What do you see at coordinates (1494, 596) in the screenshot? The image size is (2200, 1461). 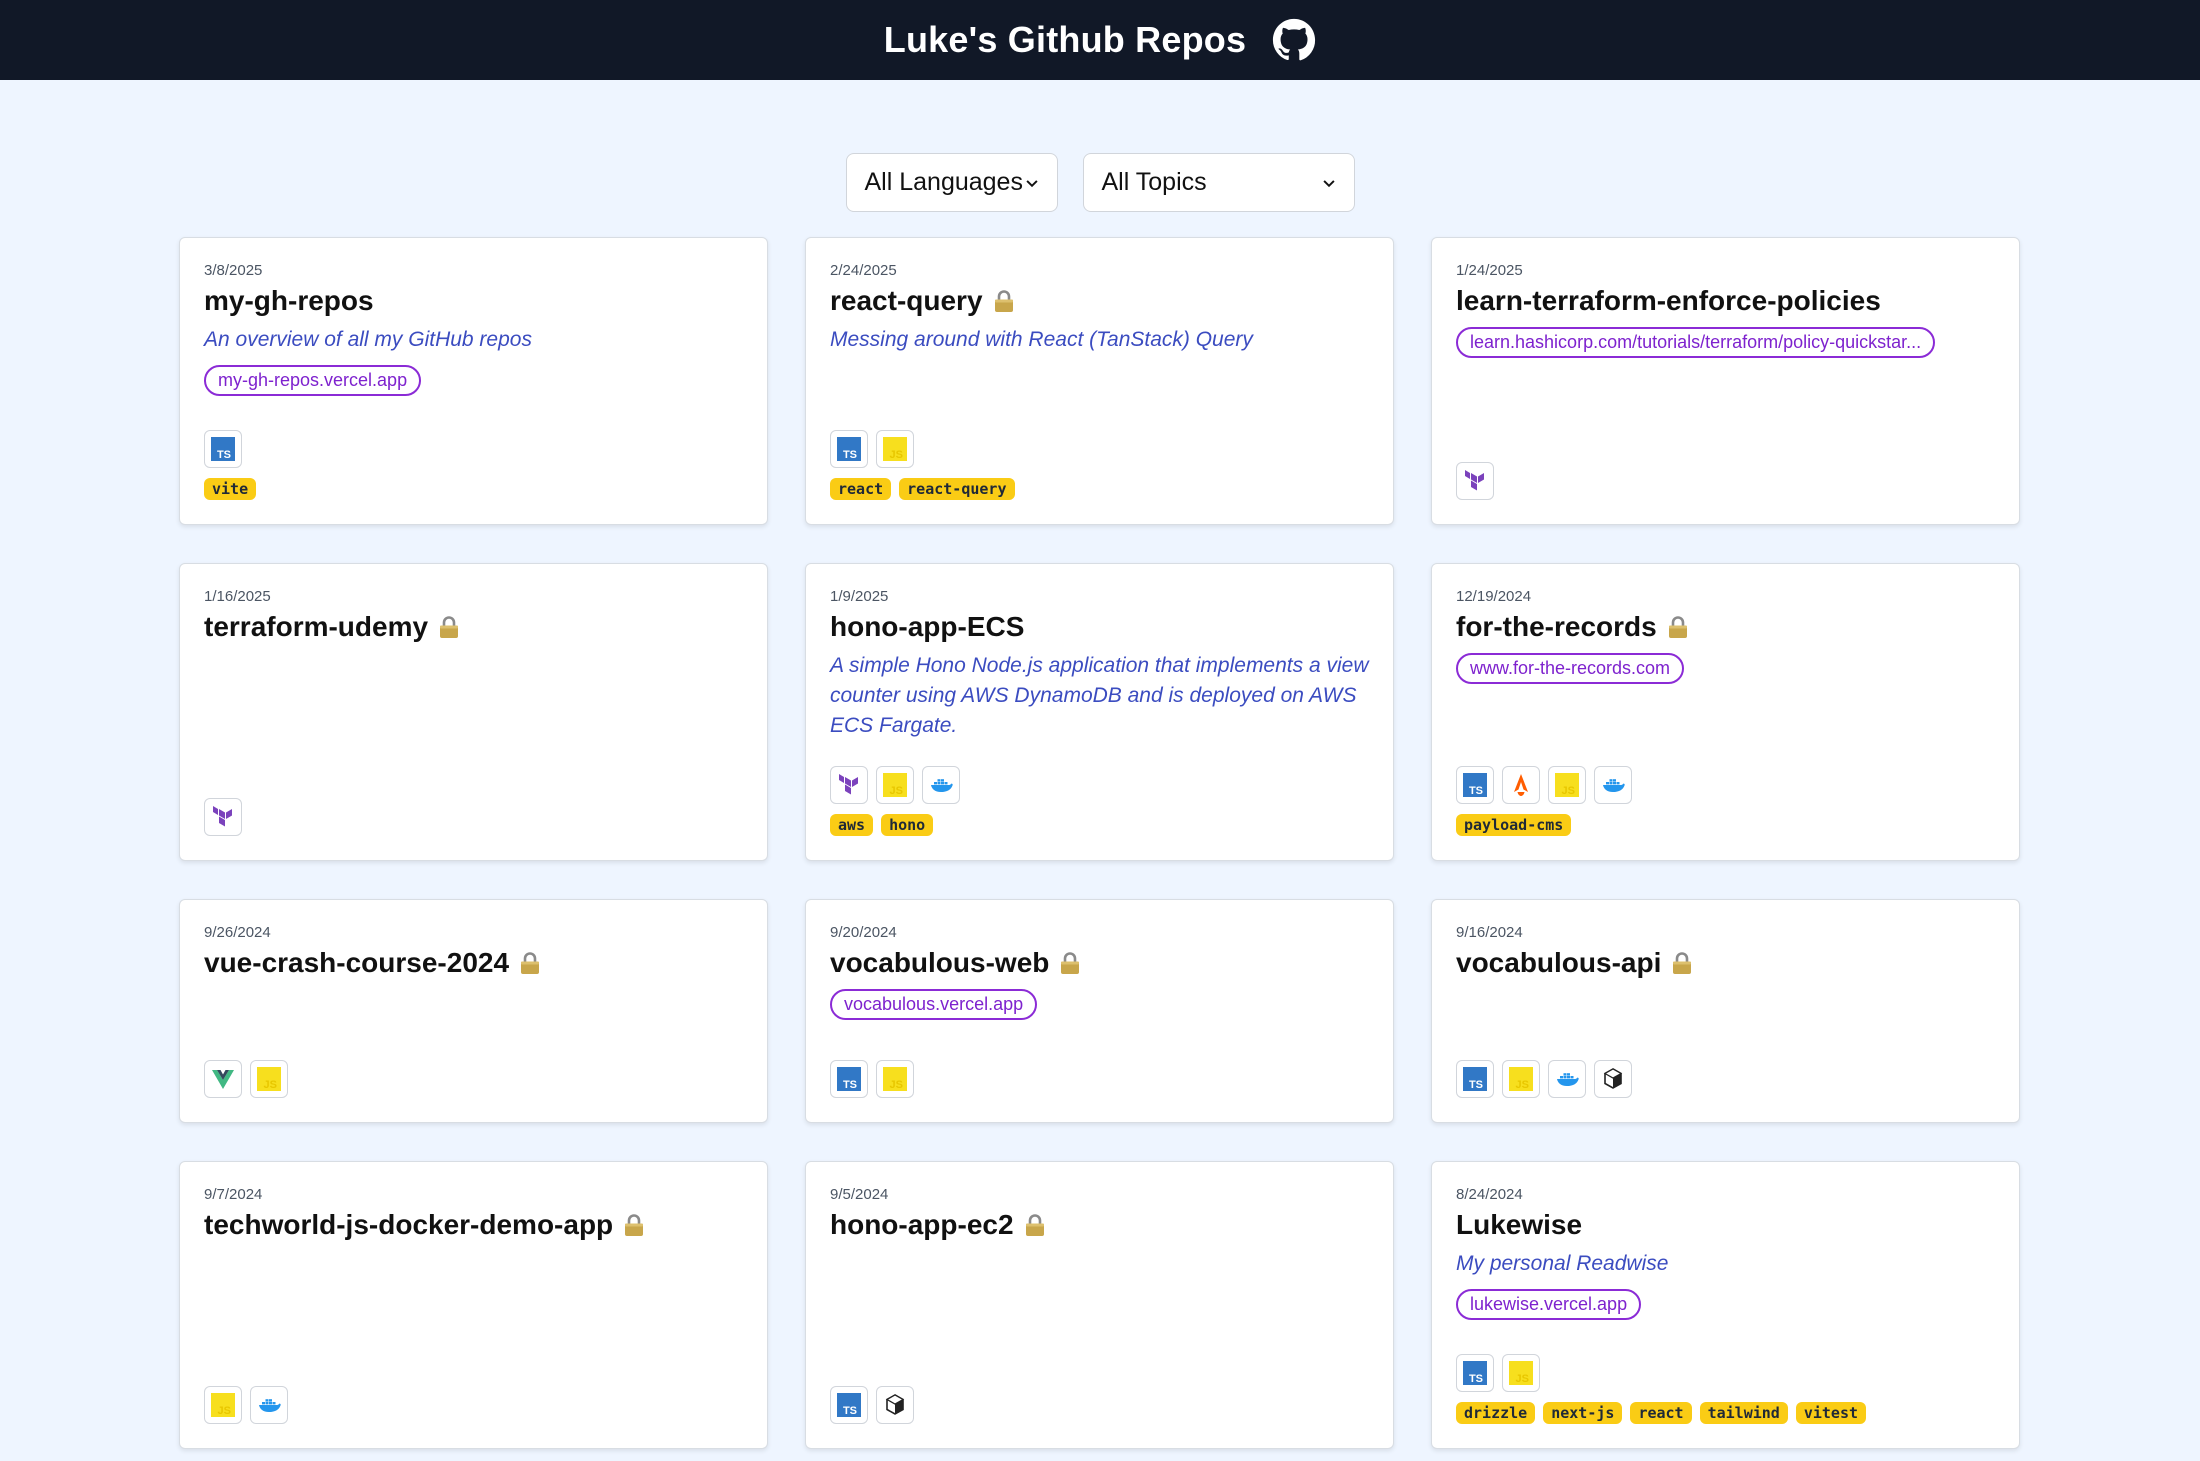 I see `repo-date: 12/19/2024` at bounding box center [1494, 596].